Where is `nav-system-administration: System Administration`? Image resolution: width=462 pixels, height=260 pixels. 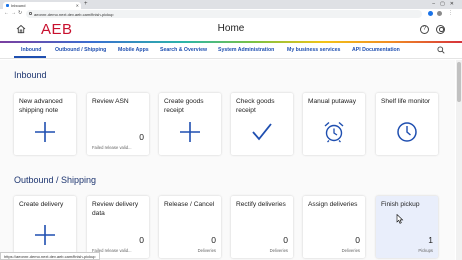
nav-system-administration: System Administration is located at coordinates (246, 50).